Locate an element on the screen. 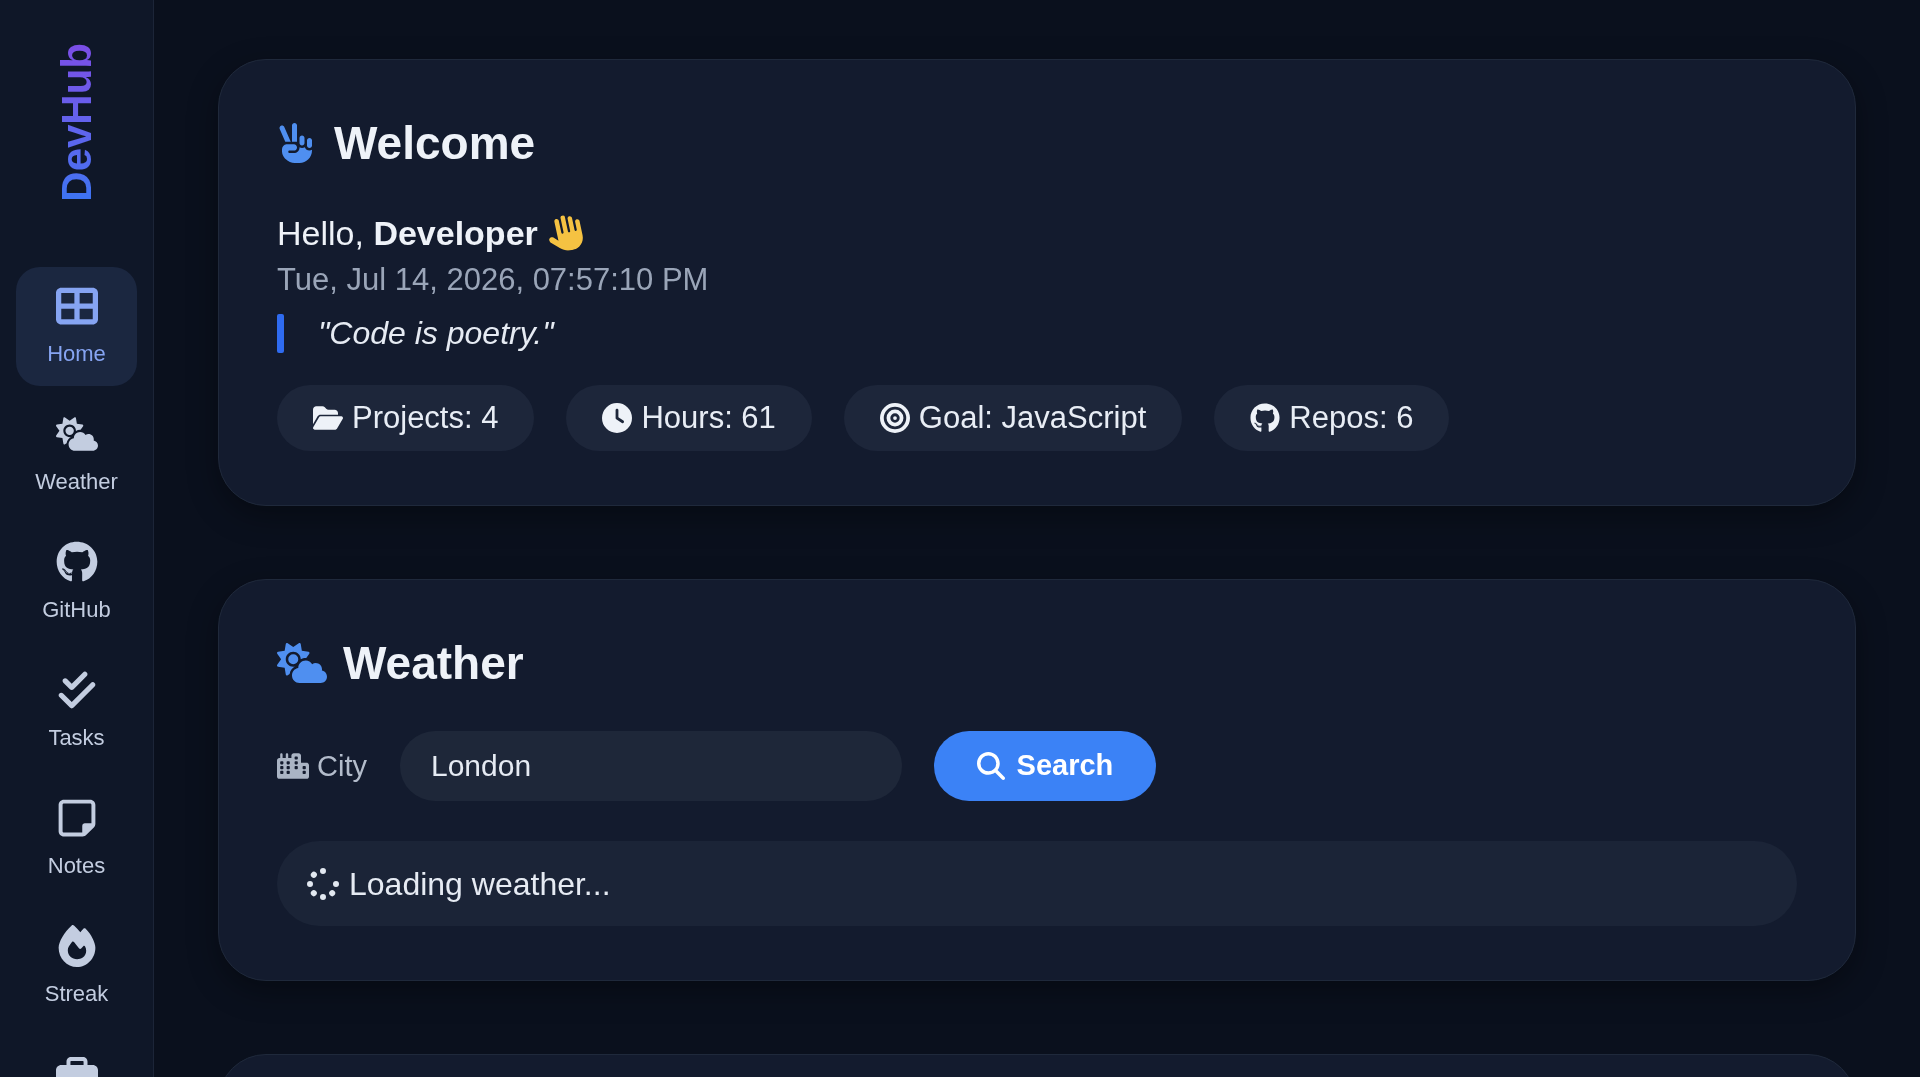 The height and width of the screenshot is (1077, 1920). stat-text: Projects: 4 is located at coordinates (425, 418).